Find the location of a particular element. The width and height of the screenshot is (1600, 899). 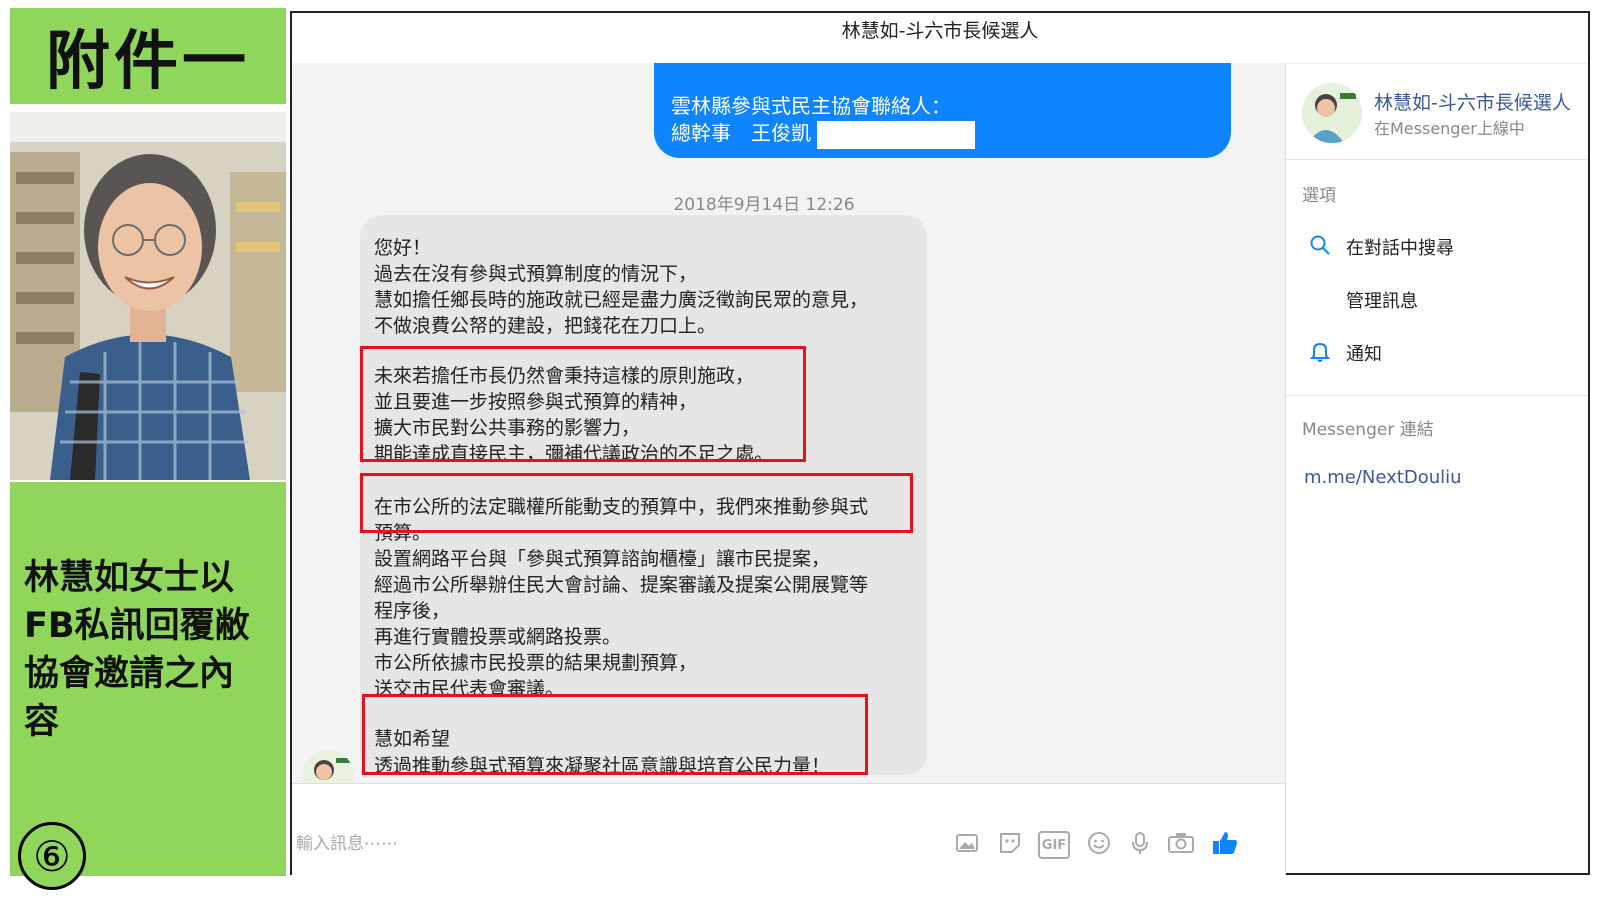

sent-message-line: 總幹事 王俊凱 is located at coordinates (741, 133).